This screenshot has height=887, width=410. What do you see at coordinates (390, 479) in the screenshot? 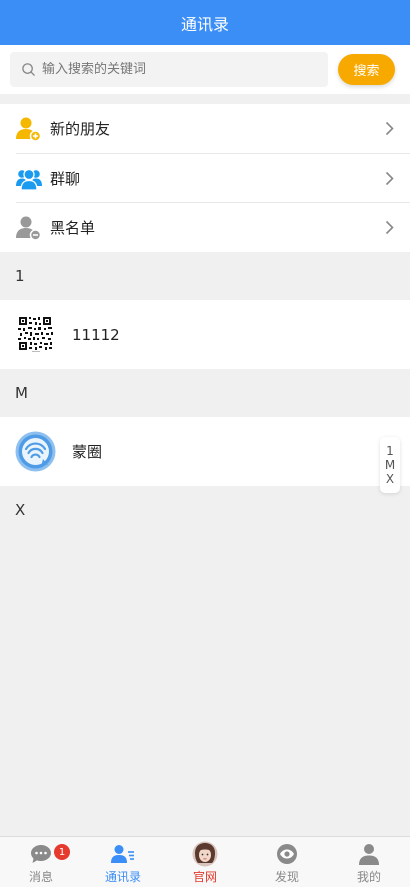
I see `index-item-x: X` at bounding box center [390, 479].